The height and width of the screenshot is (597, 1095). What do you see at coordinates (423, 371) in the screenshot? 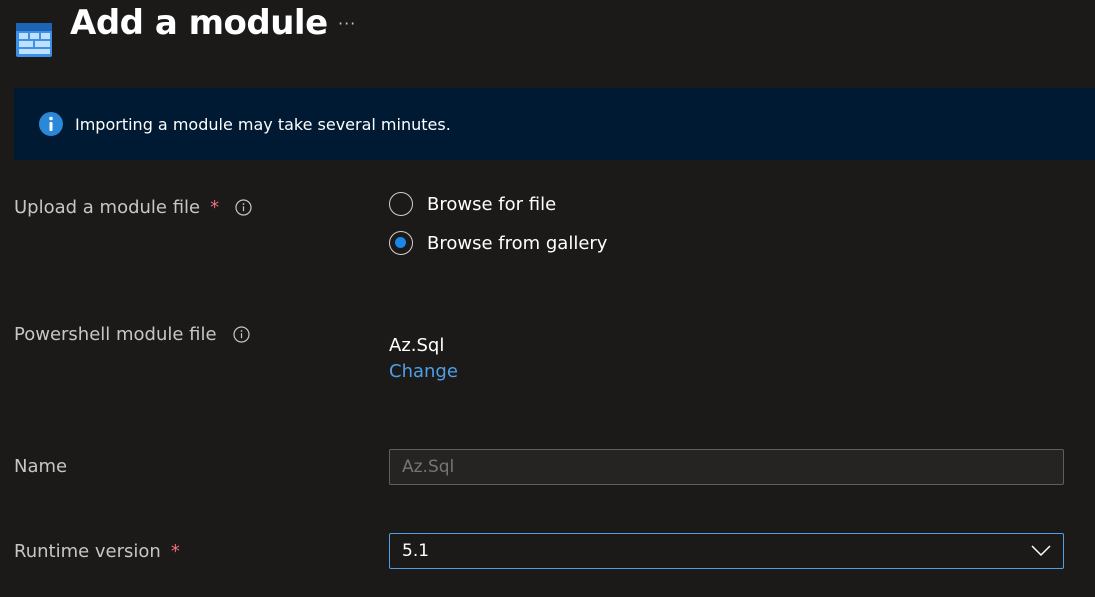
I see `change-module-link: Change` at bounding box center [423, 371].